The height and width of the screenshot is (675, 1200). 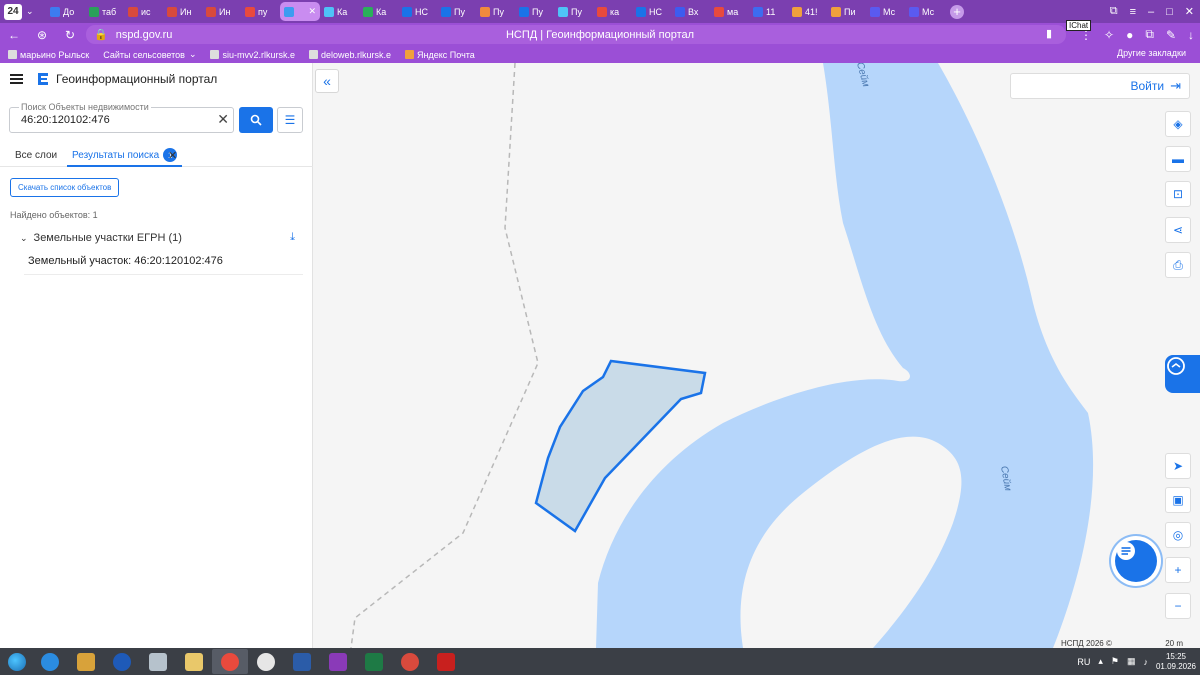 I want to click on taskbar-wmp, so click(x=122, y=661).